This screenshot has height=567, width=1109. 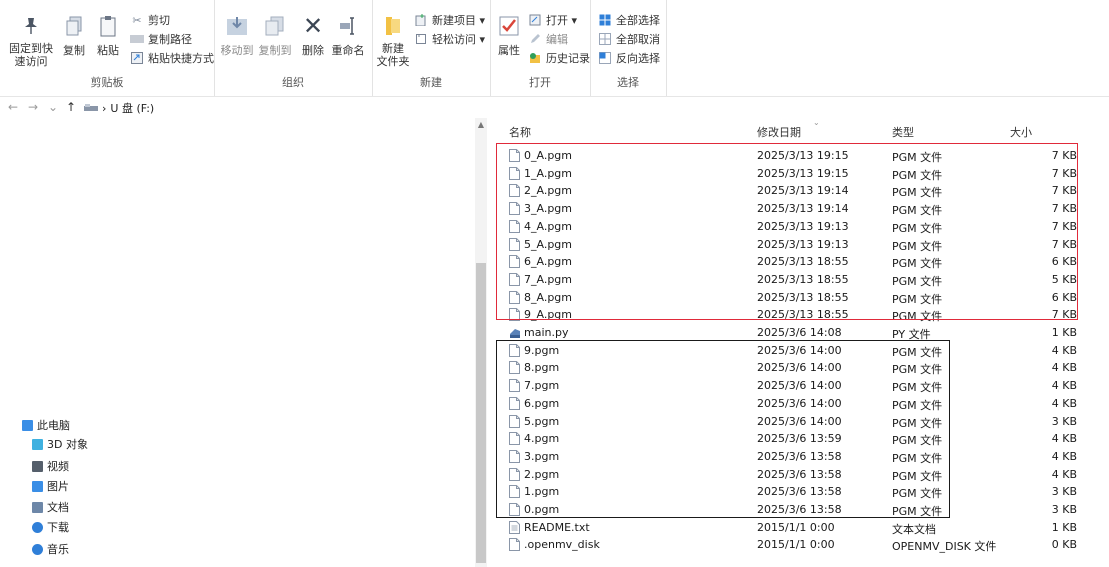 What do you see at coordinates (548, 279) in the screenshot?
I see `file-name: 7_A.pgm` at bounding box center [548, 279].